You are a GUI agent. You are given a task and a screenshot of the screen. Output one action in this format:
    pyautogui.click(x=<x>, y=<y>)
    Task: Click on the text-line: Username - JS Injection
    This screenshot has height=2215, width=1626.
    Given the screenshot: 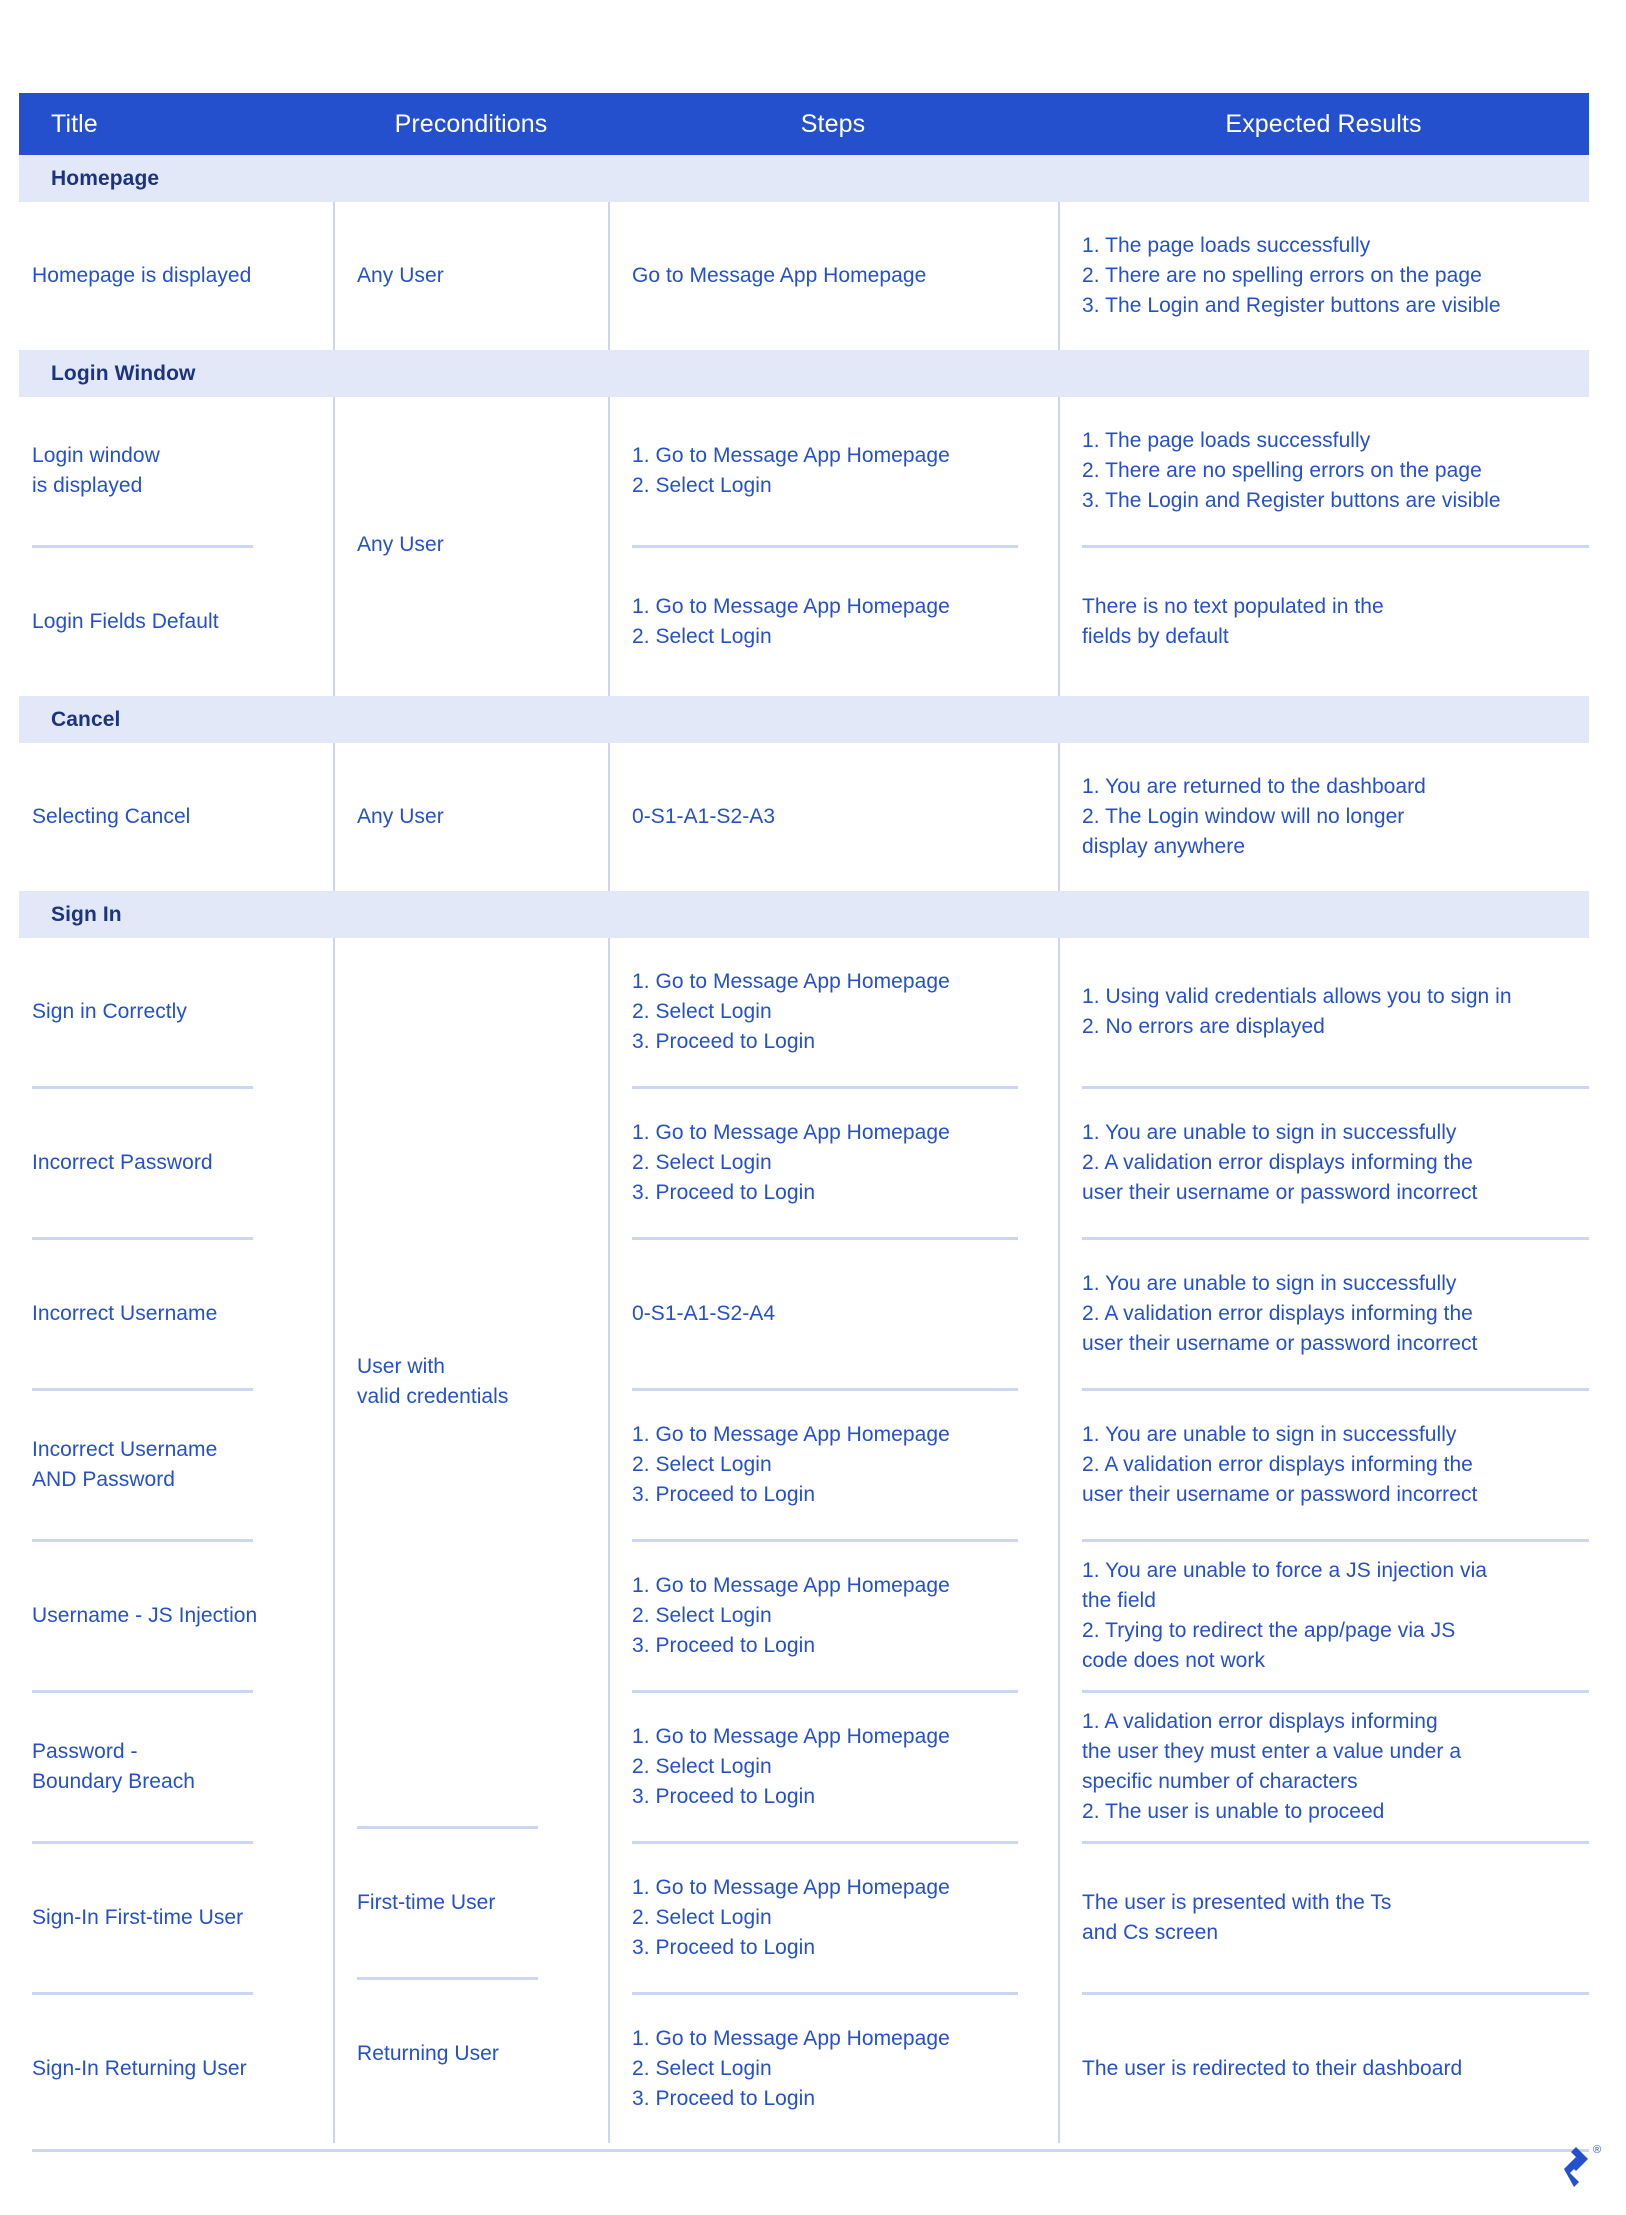 What is the action you would take?
    pyautogui.click(x=145, y=1615)
    